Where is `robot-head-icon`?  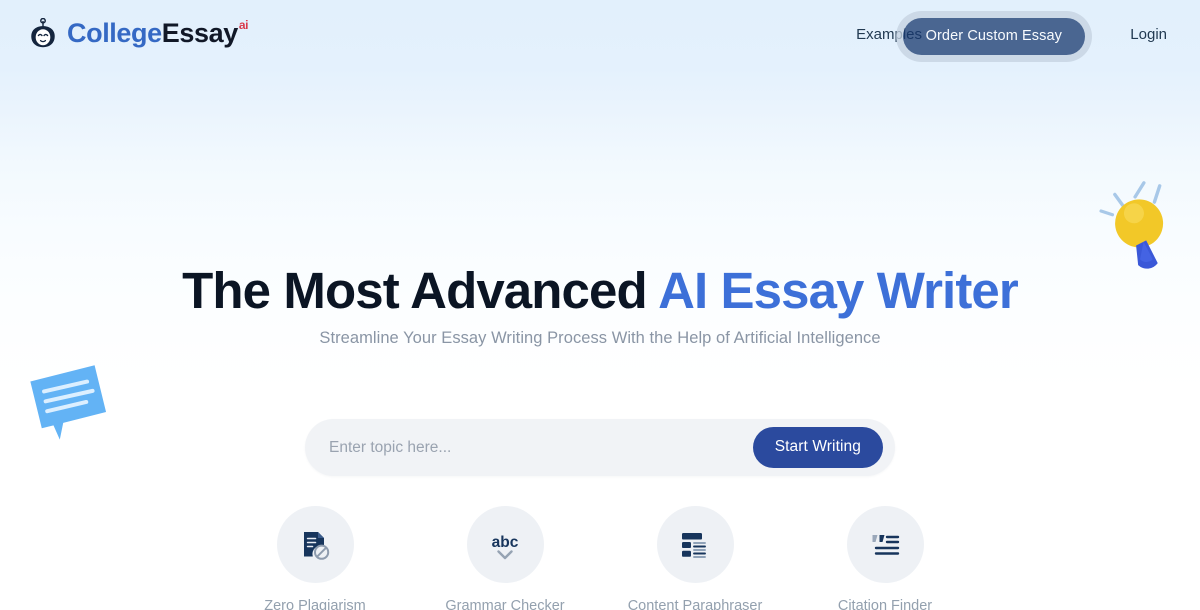 robot-head-icon is located at coordinates (43, 33).